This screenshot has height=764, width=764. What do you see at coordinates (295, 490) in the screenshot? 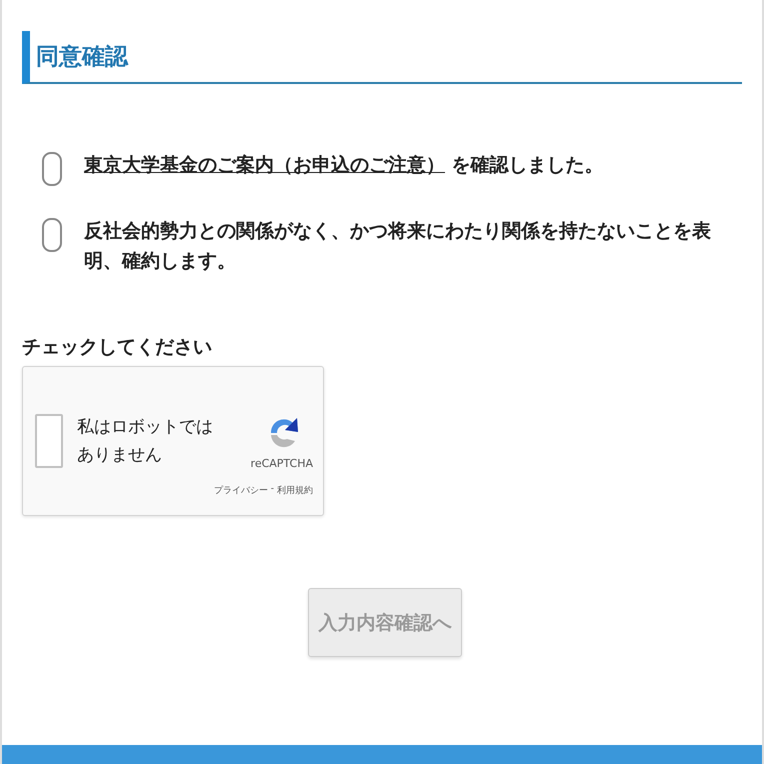
I see `terms-link: 利用規約` at bounding box center [295, 490].